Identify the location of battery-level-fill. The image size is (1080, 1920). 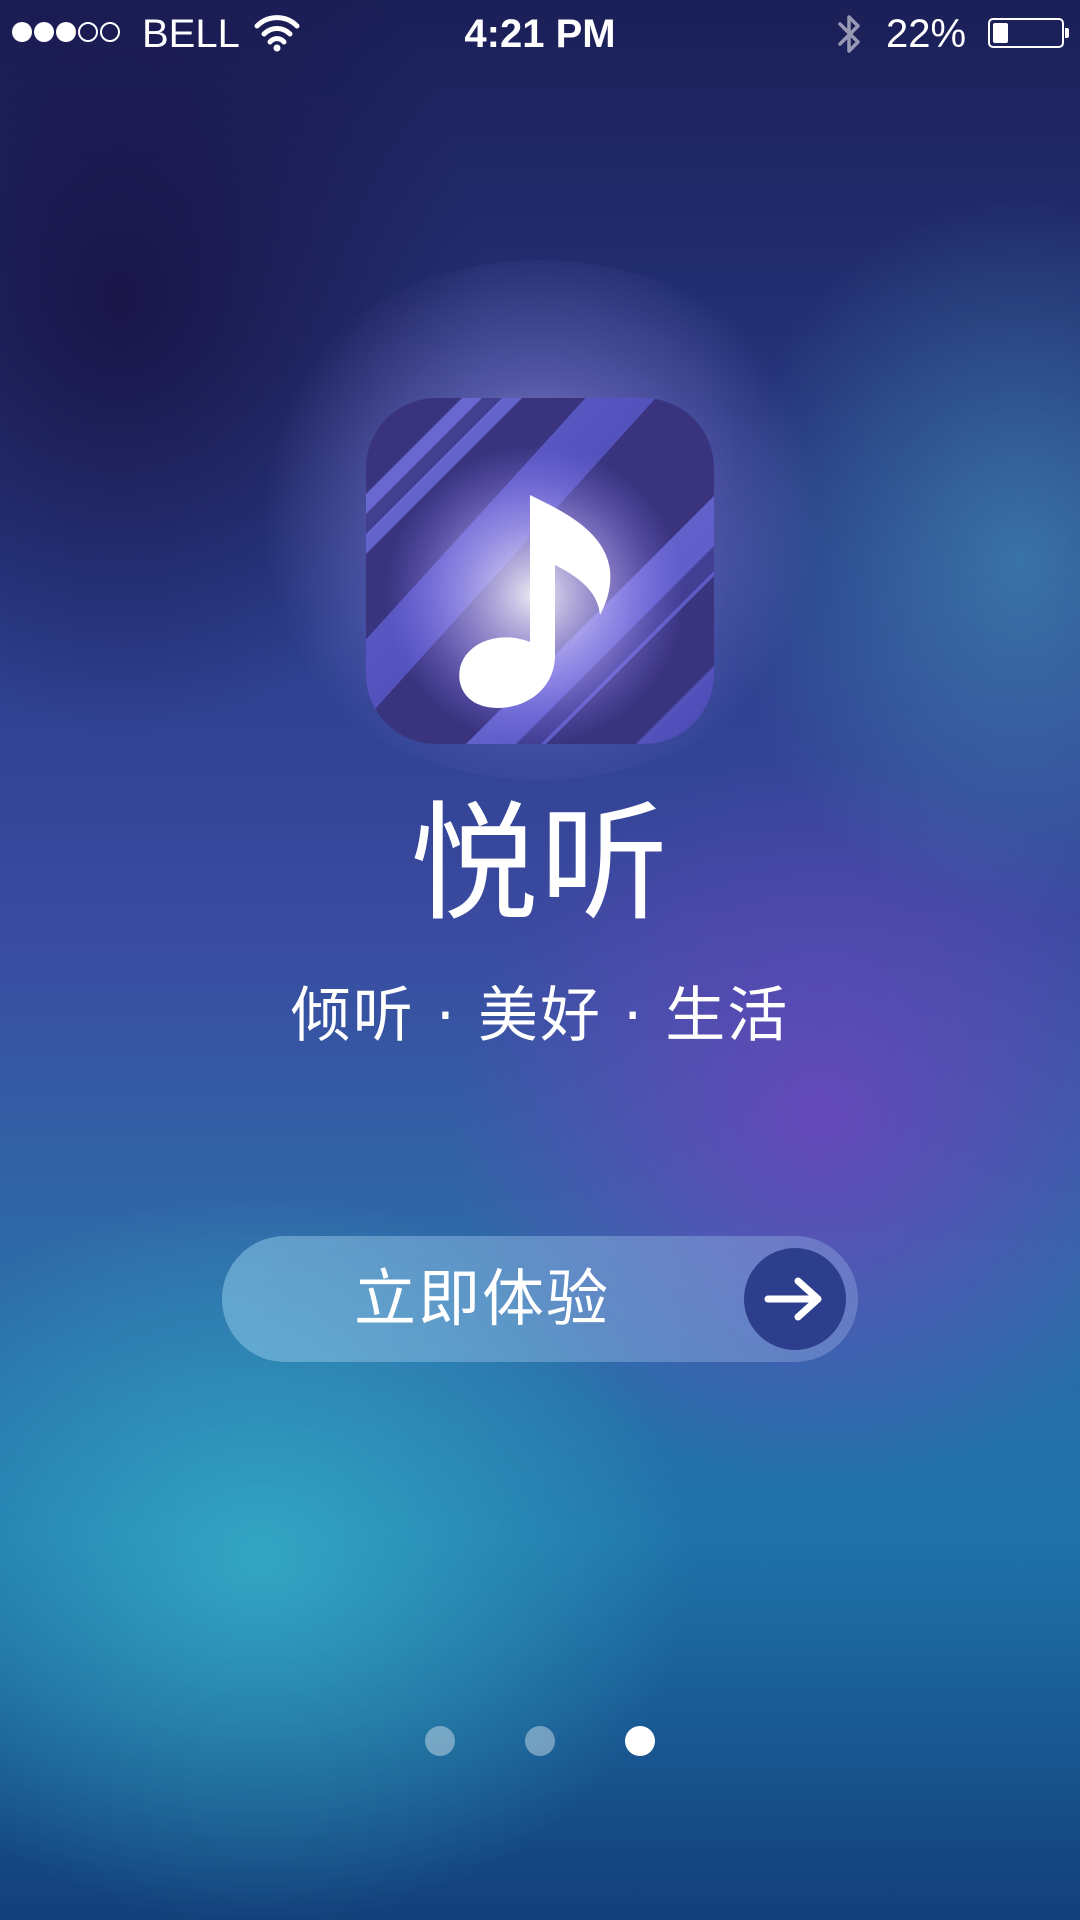
(1000, 33).